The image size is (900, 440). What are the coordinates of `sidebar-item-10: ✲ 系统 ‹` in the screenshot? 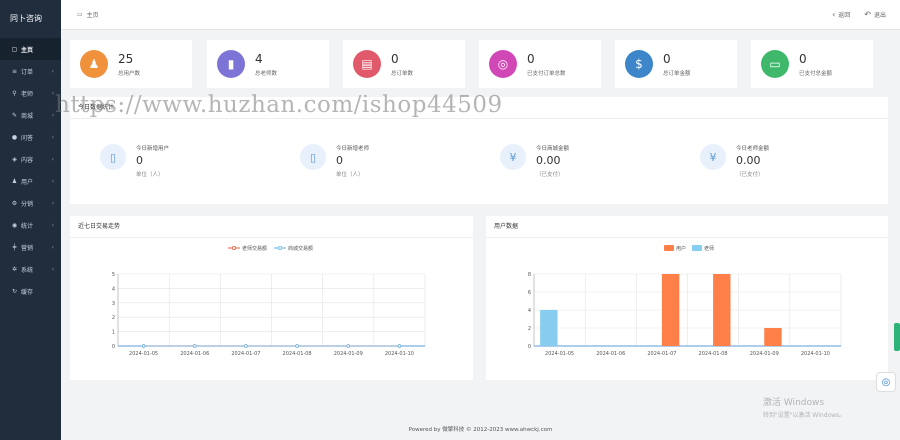 It's located at (30, 269).